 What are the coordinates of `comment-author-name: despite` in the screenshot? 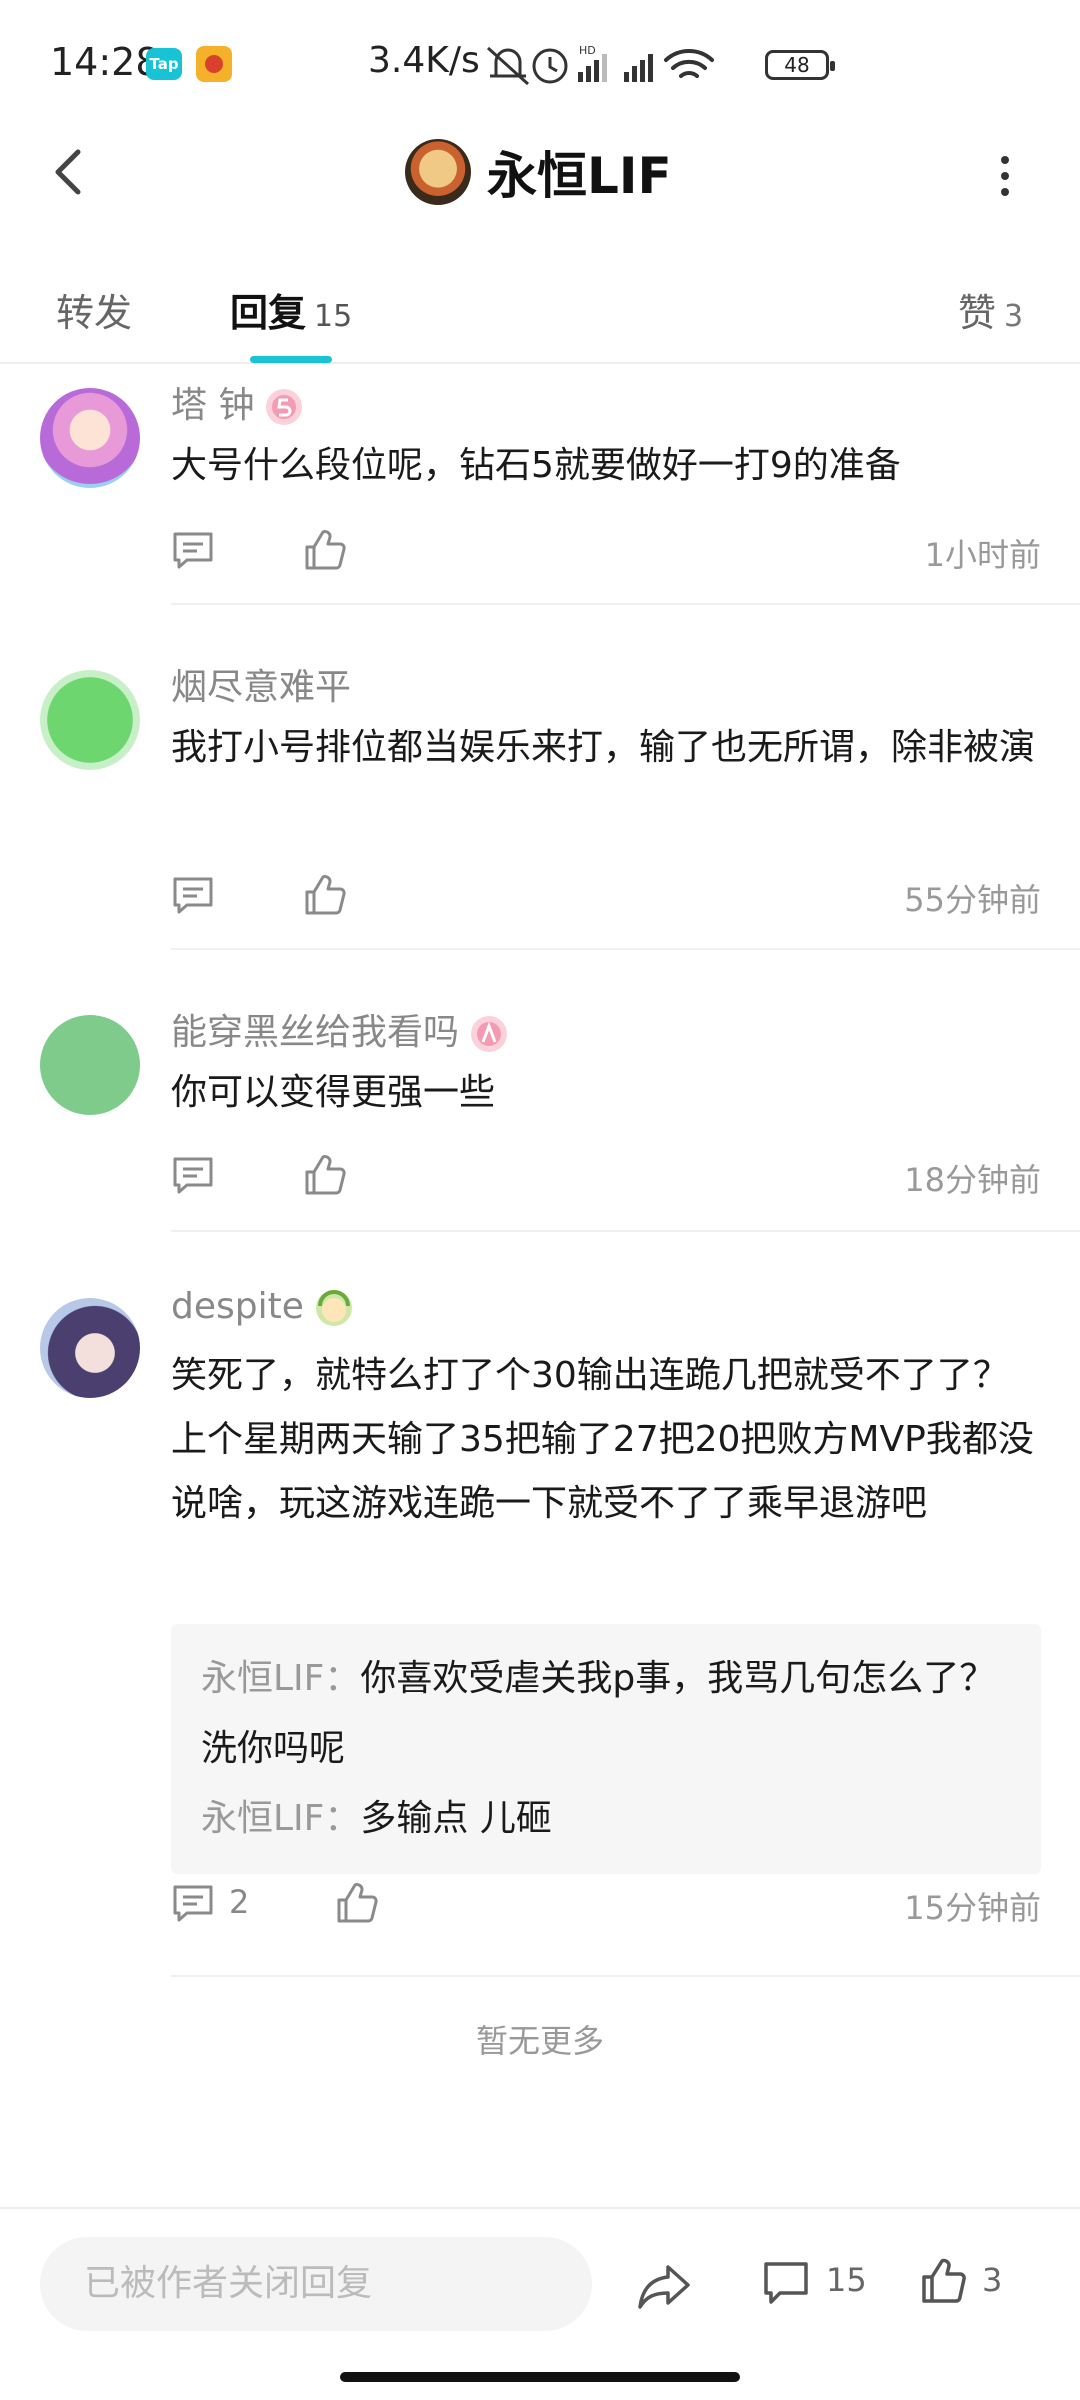 It's located at (237, 1306).